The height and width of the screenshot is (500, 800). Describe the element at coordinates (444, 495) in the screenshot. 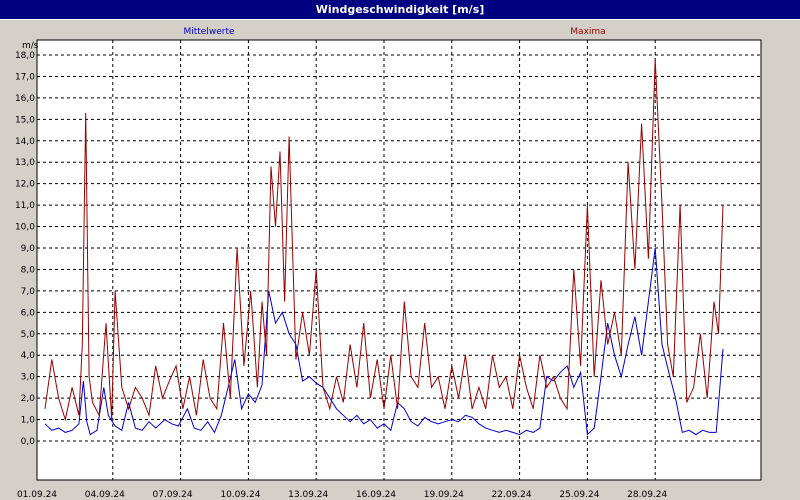

I see `x-tick-label: 19.09.24` at that location.